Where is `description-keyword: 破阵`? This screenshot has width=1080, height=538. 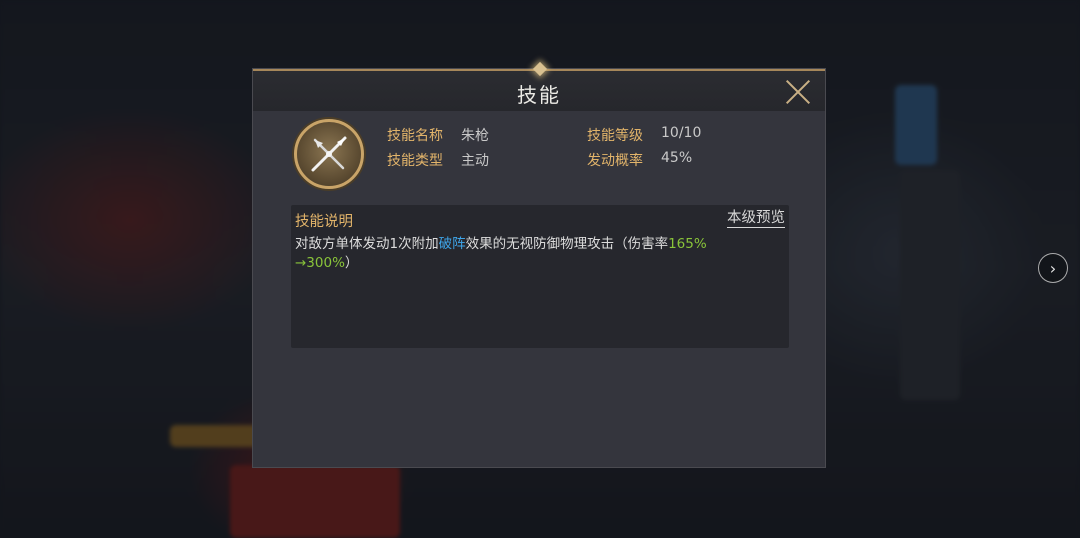 description-keyword: 破阵 is located at coordinates (452, 244).